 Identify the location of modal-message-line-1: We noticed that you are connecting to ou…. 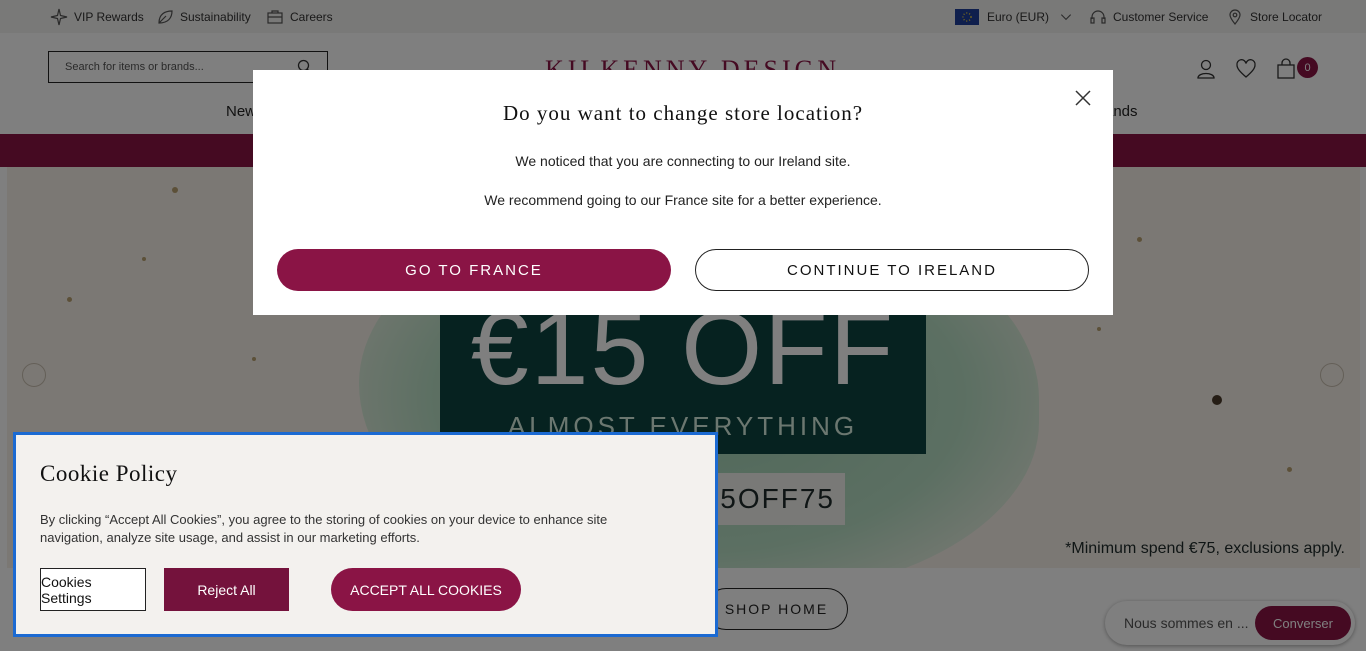
(683, 161).